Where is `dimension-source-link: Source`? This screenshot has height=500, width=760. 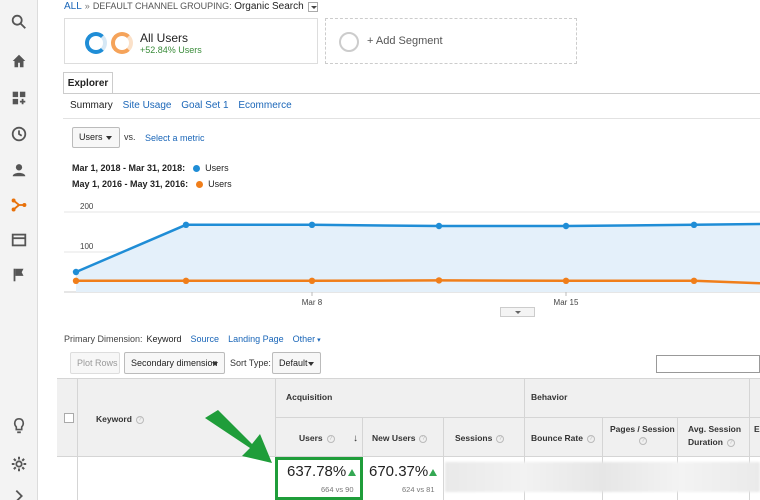
dimension-source-link: Source is located at coordinates (205, 339).